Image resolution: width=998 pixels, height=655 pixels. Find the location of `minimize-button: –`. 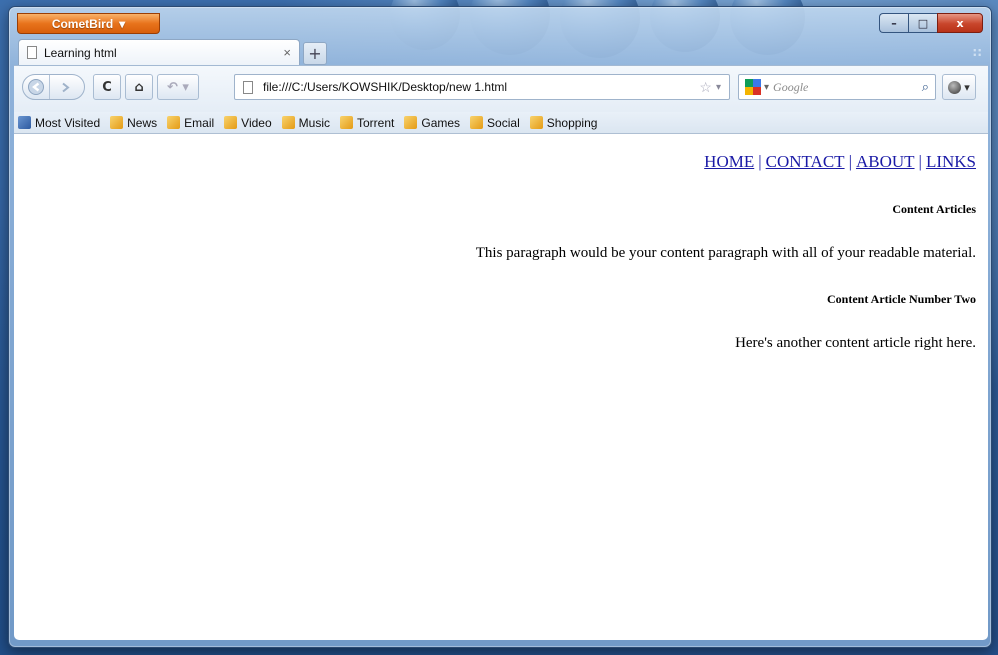

minimize-button: – is located at coordinates (893, 23).